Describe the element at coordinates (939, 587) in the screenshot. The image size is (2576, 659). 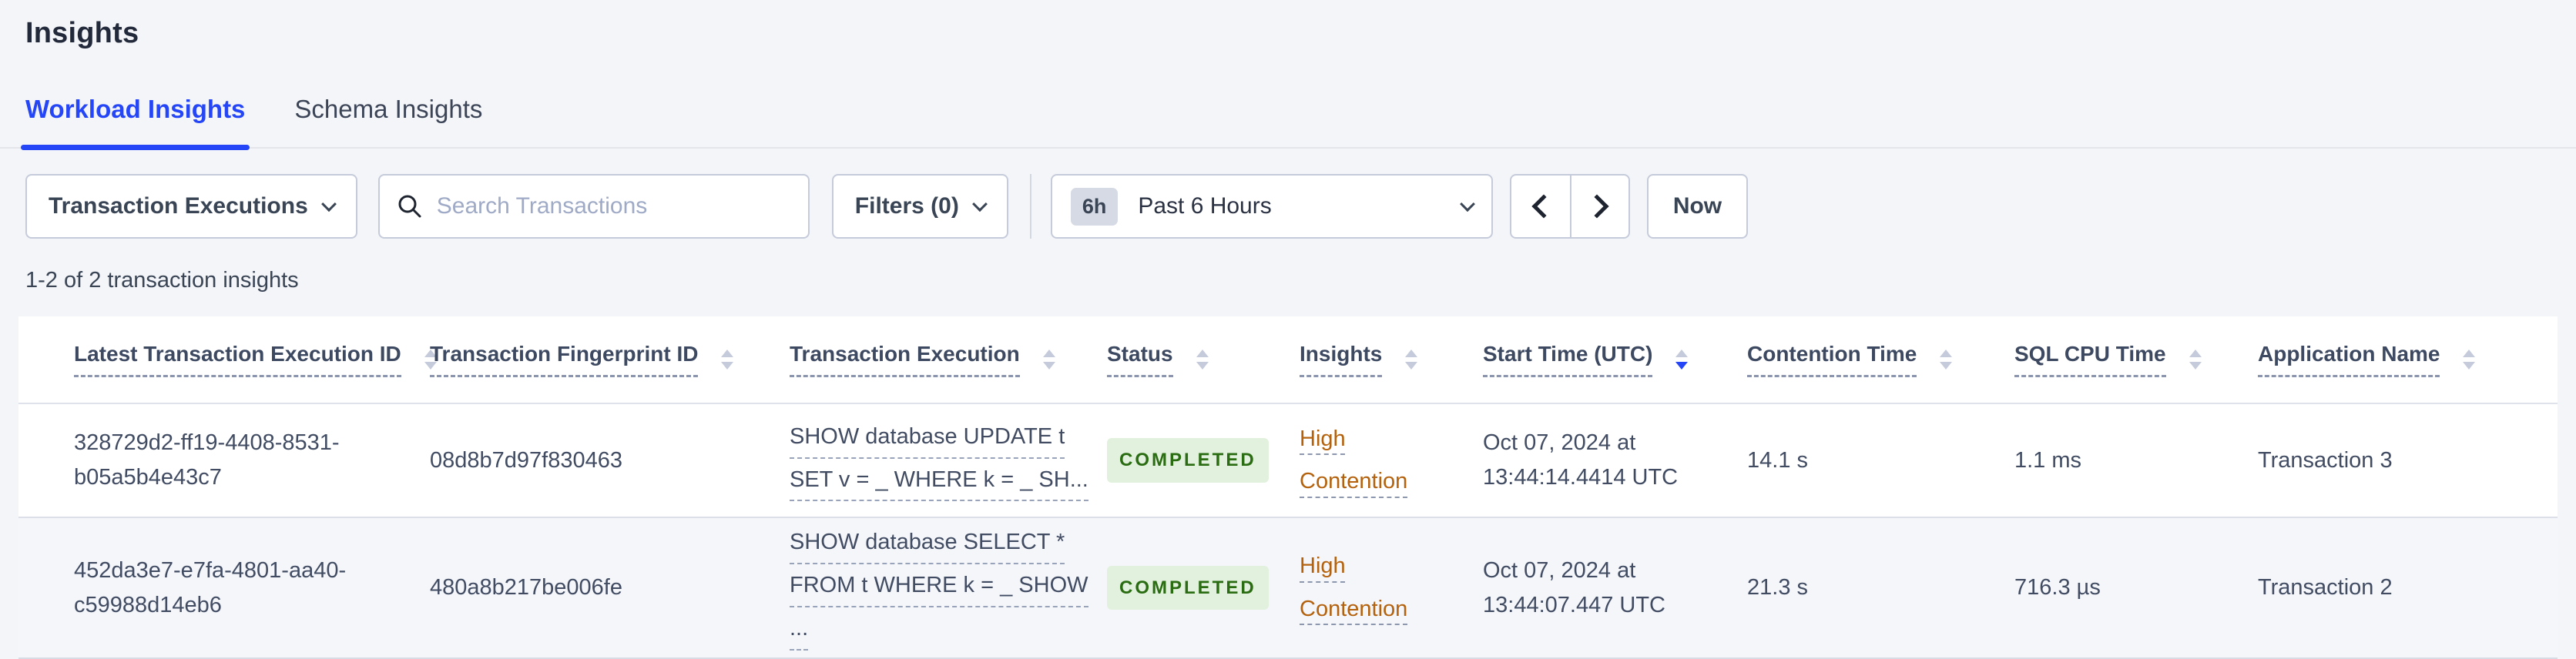
I see `transaction-execution-link: FROM t WHERE k = _ SHOW` at that location.